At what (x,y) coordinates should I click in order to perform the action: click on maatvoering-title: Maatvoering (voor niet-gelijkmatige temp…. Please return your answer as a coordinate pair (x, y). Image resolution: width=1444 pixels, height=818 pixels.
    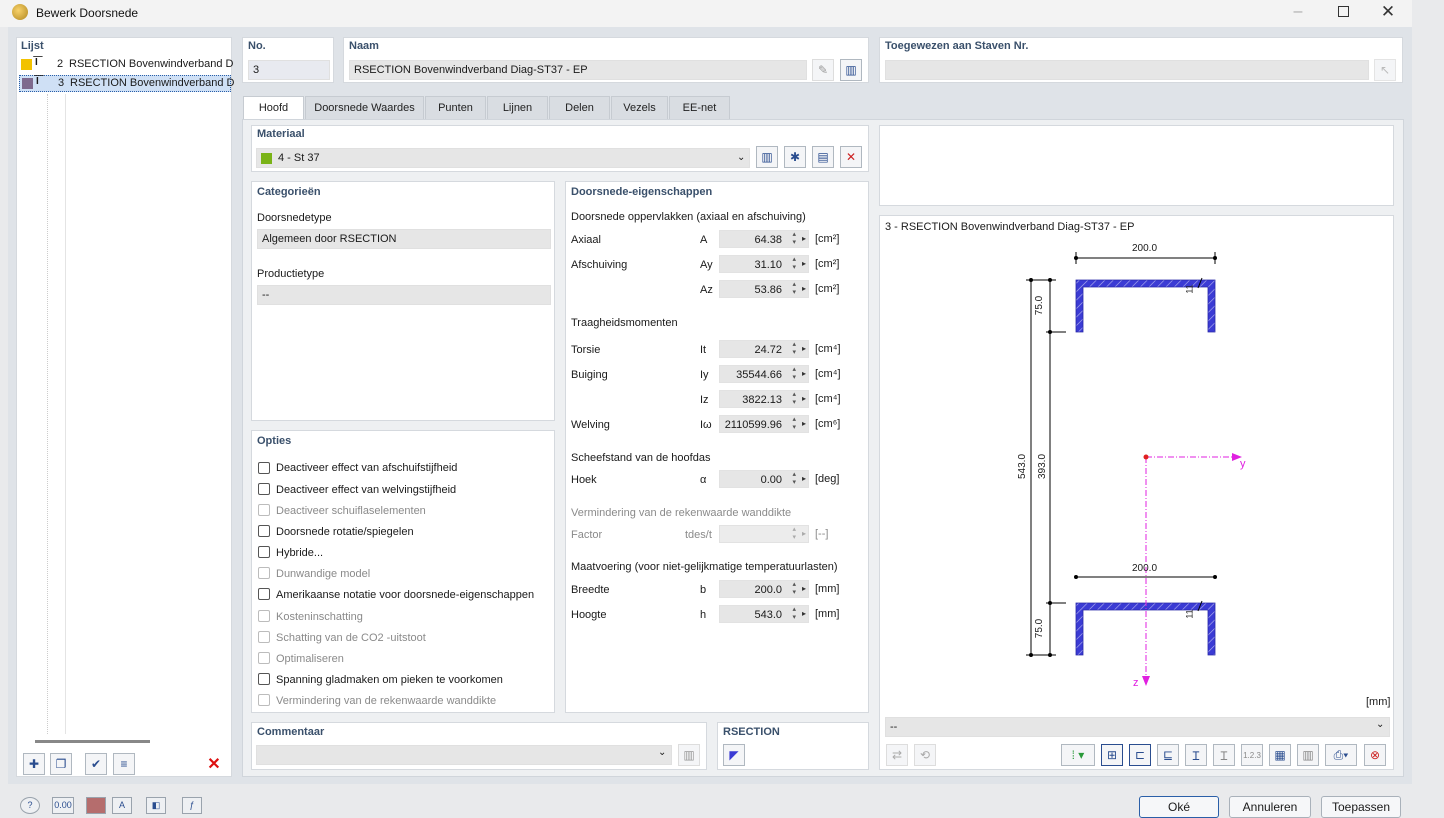
    Looking at the image, I should click on (704, 567).